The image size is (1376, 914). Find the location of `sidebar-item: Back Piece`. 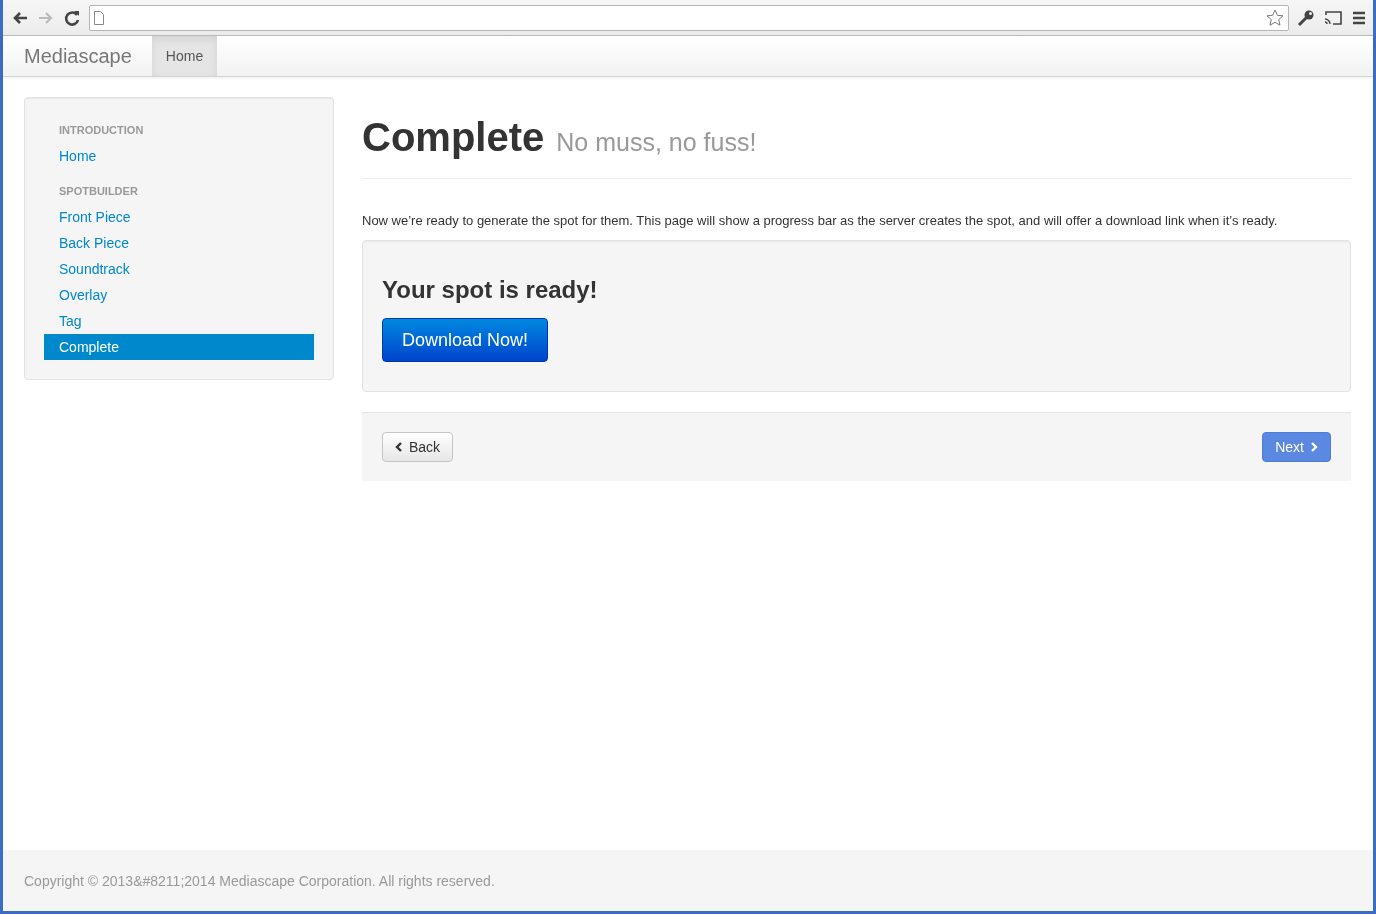

sidebar-item: Back Piece is located at coordinates (179, 243).